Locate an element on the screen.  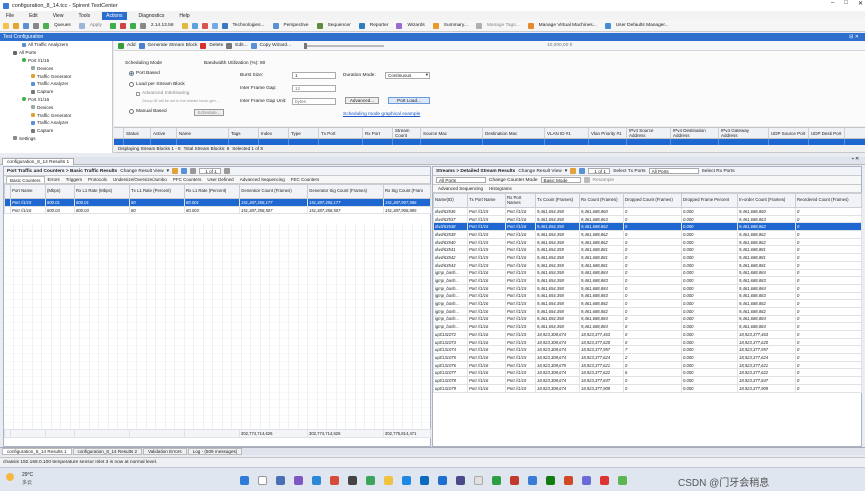
column-header: Rx Port Names is located at coordinates (520, 200).